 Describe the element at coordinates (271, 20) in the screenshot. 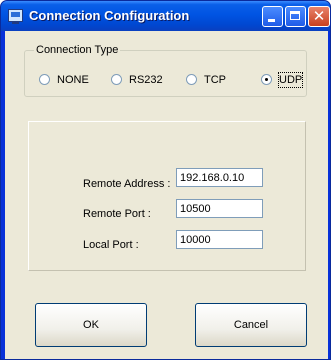

I see `minimize-icon` at that location.